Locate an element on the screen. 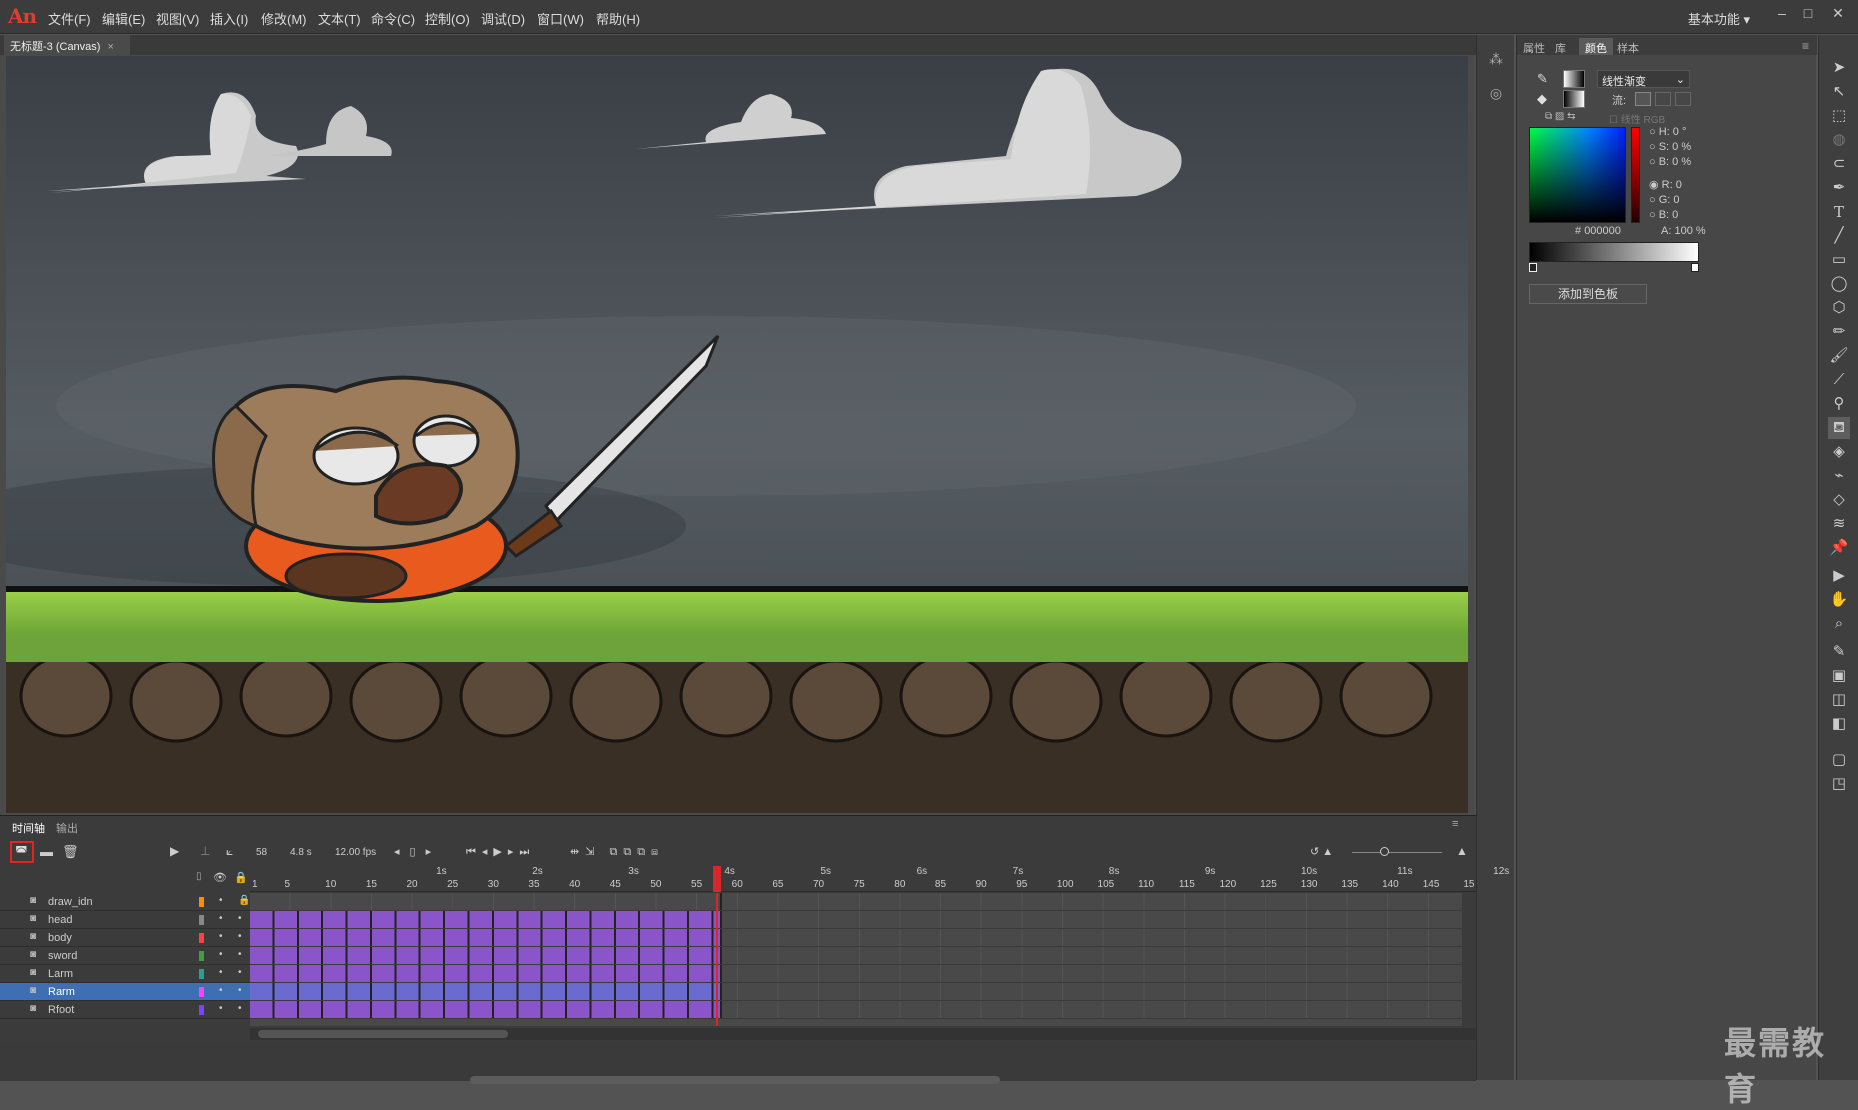  panel-menu-icon: ≡ is located at coordinates (1455, 824).